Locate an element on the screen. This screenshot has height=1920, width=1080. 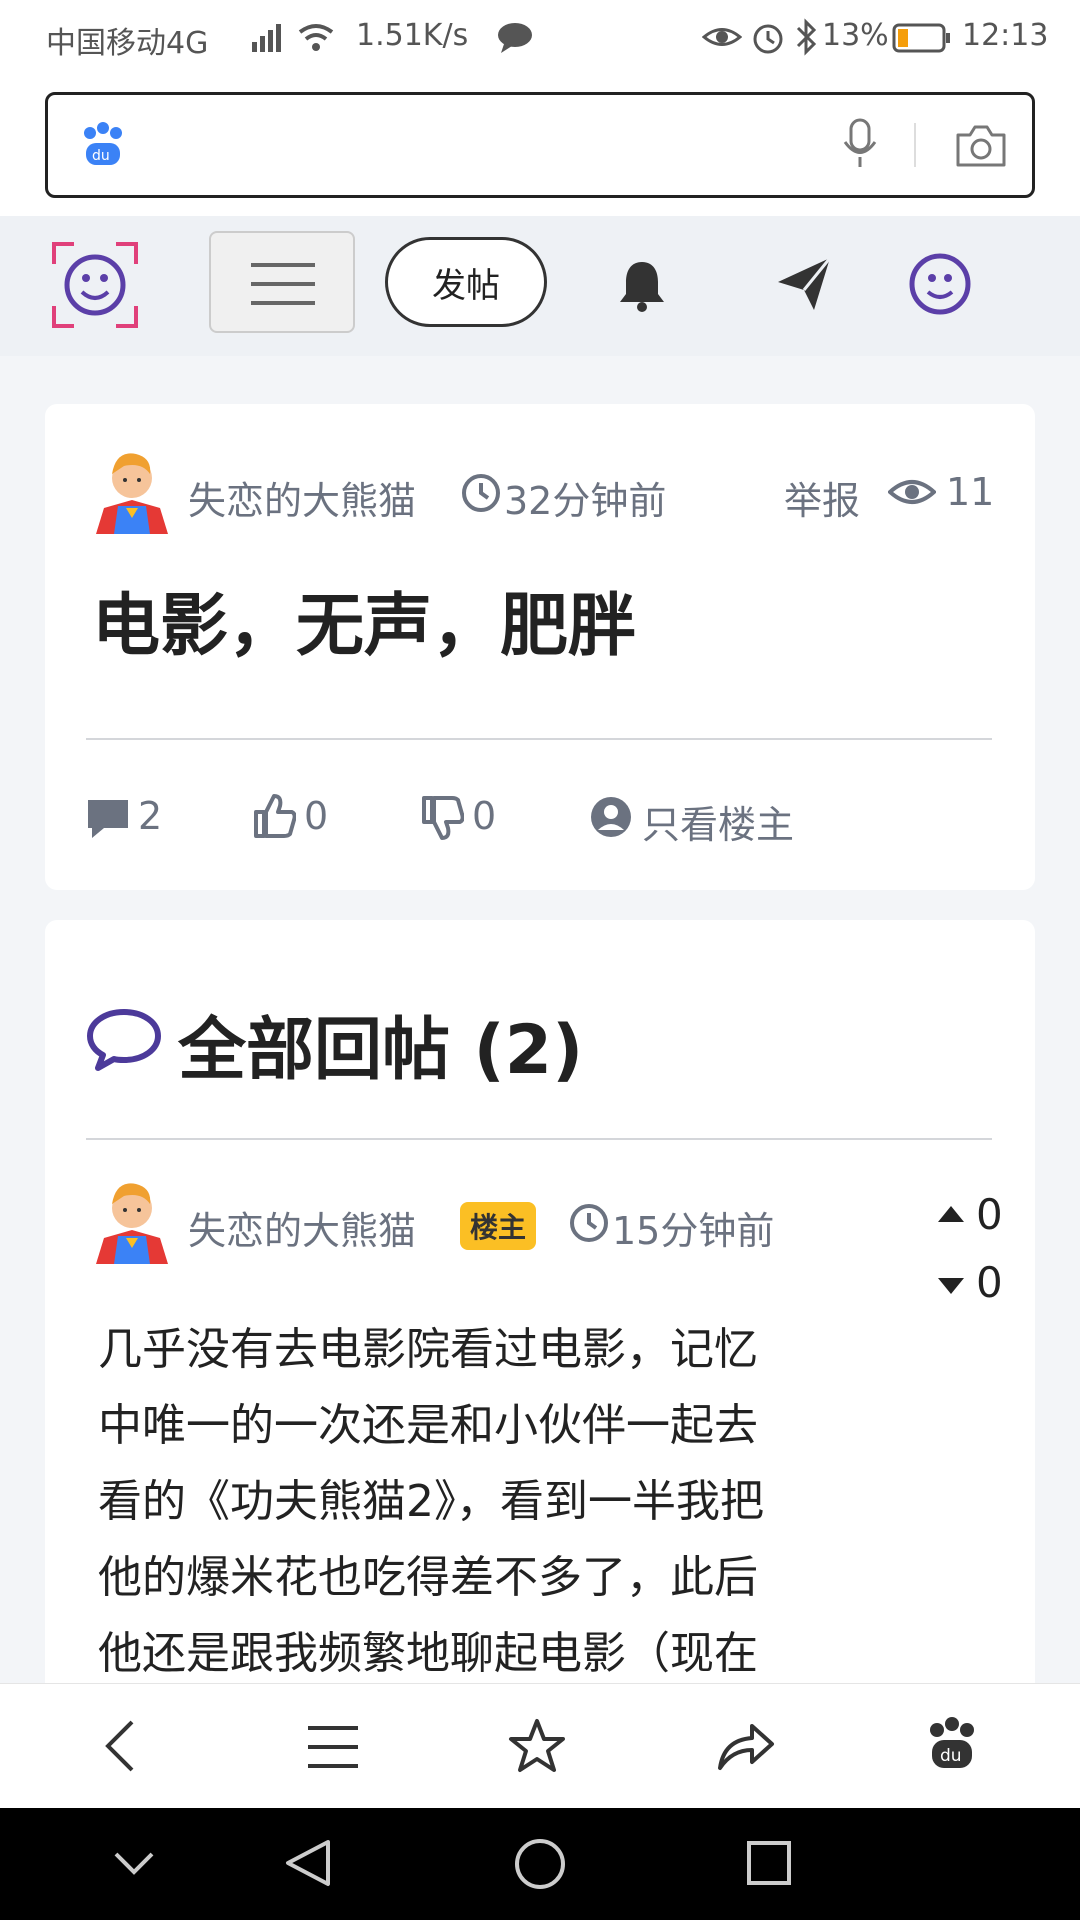
alarm-icon is located at coordinates (768, 40).